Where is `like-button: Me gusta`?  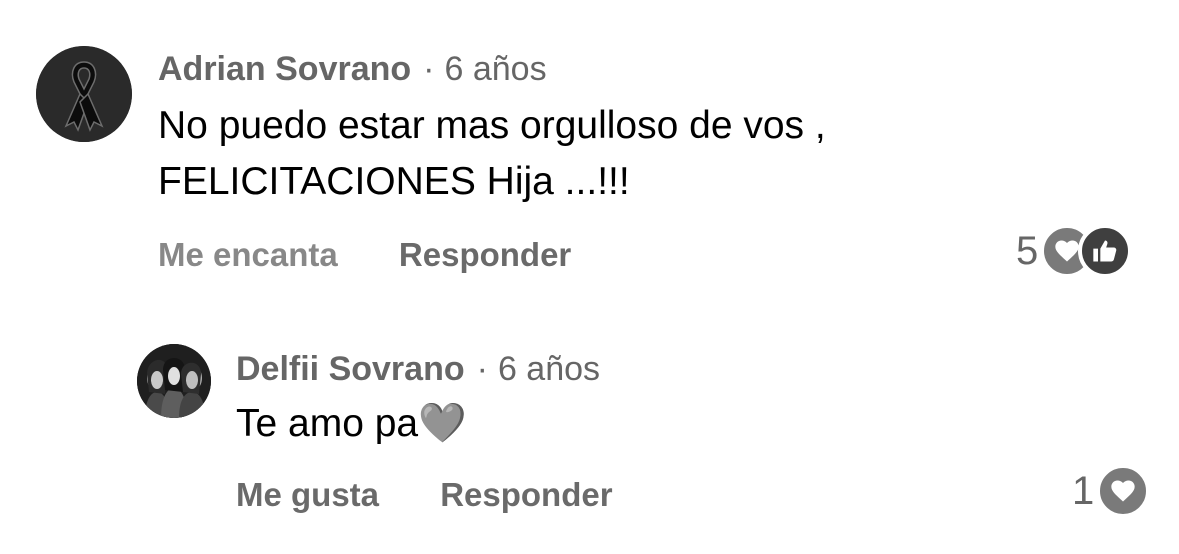 like-button: Me gusta is located at coordinates (307, 494).